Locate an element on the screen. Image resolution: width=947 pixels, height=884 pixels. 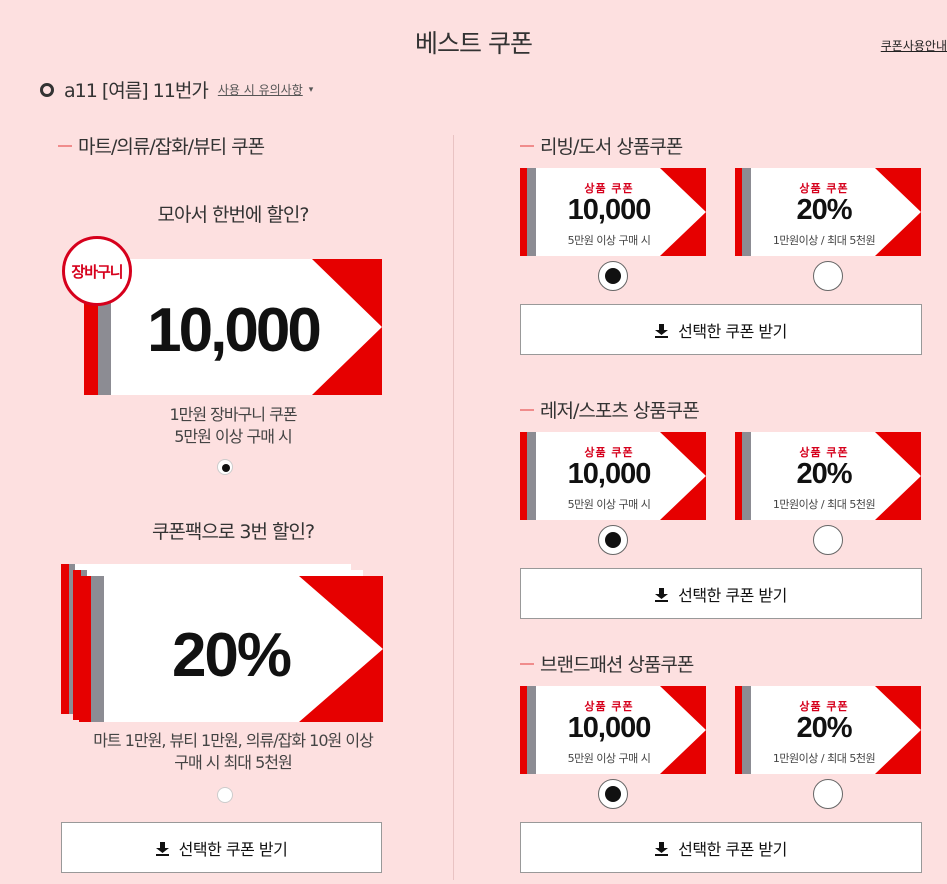
basket-question: 모아서 한번에 할인? is located at coordinates (233, 215).